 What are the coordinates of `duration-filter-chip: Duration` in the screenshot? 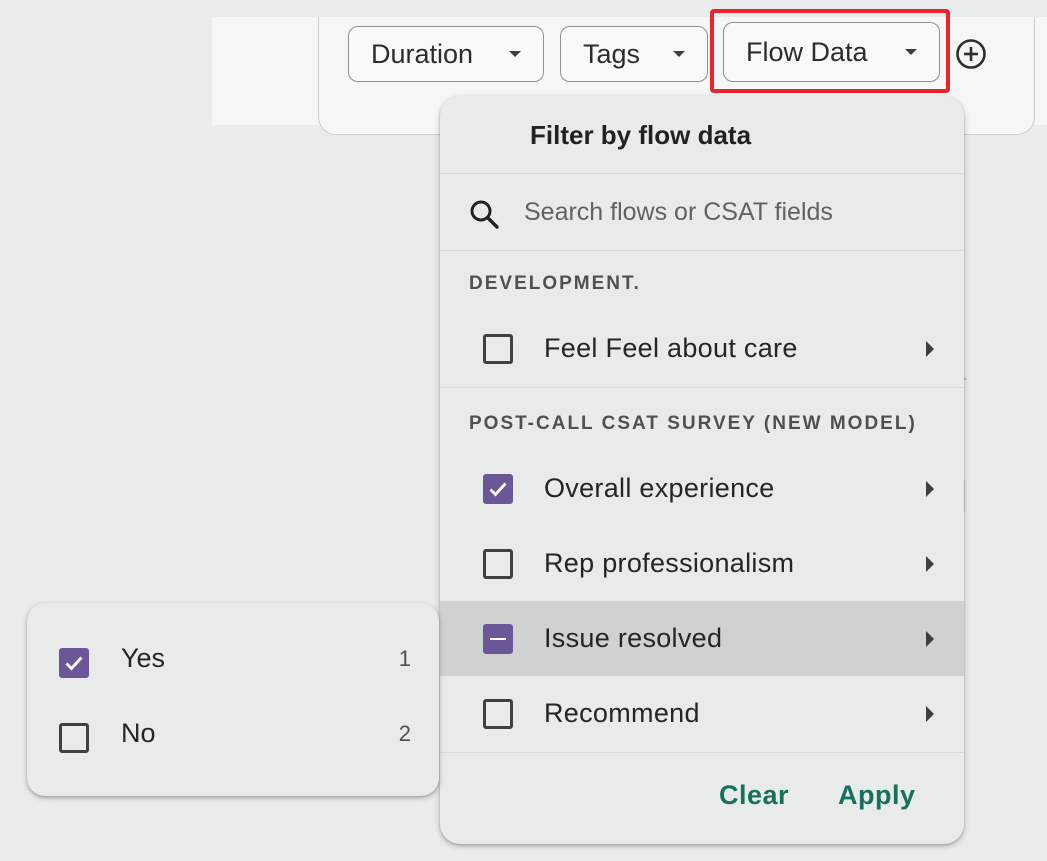 It's located at (446, 54).